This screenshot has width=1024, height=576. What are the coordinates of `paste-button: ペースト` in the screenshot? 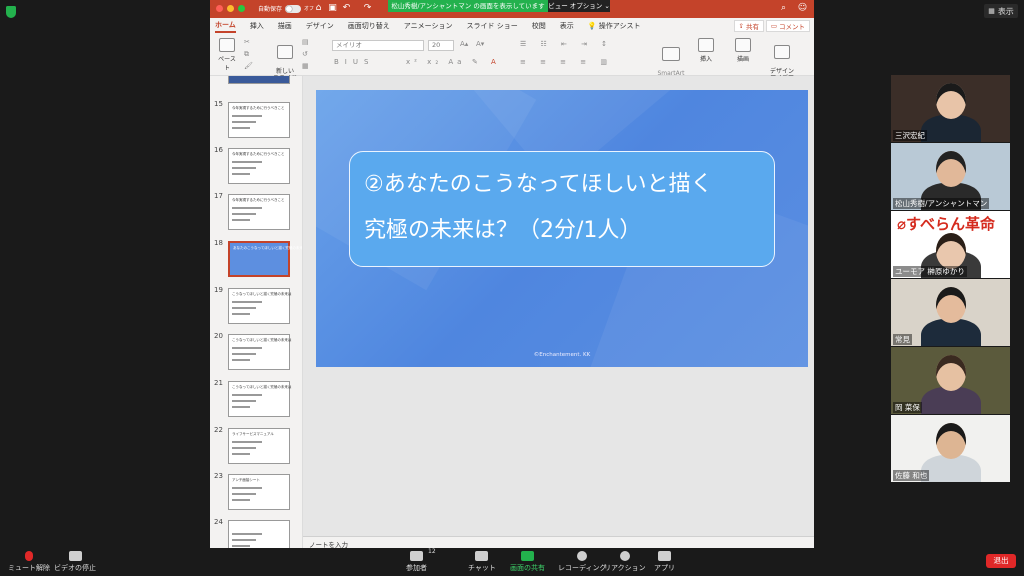 It's located at (227, 55).